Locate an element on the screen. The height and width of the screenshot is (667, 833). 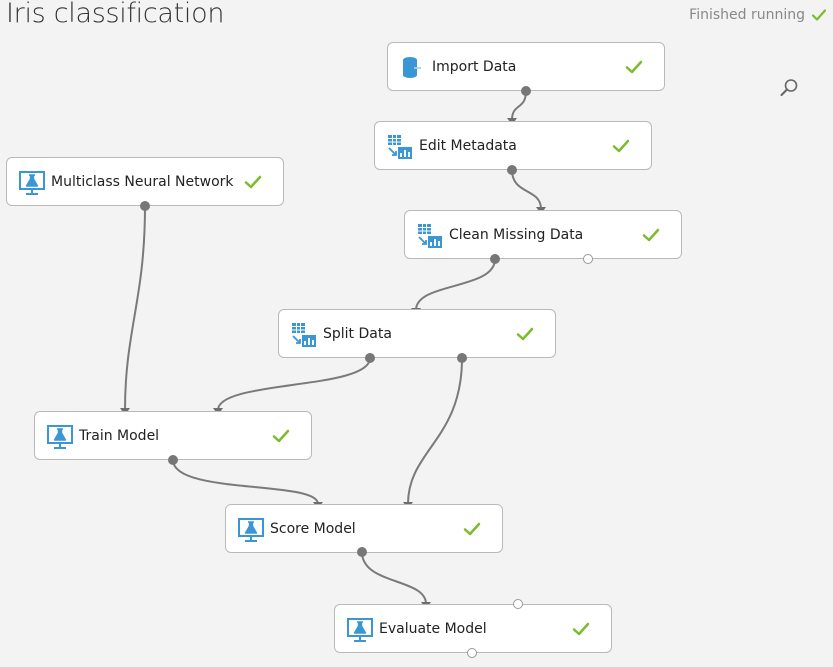
input-port-unused is located at coordinates (518, 604).